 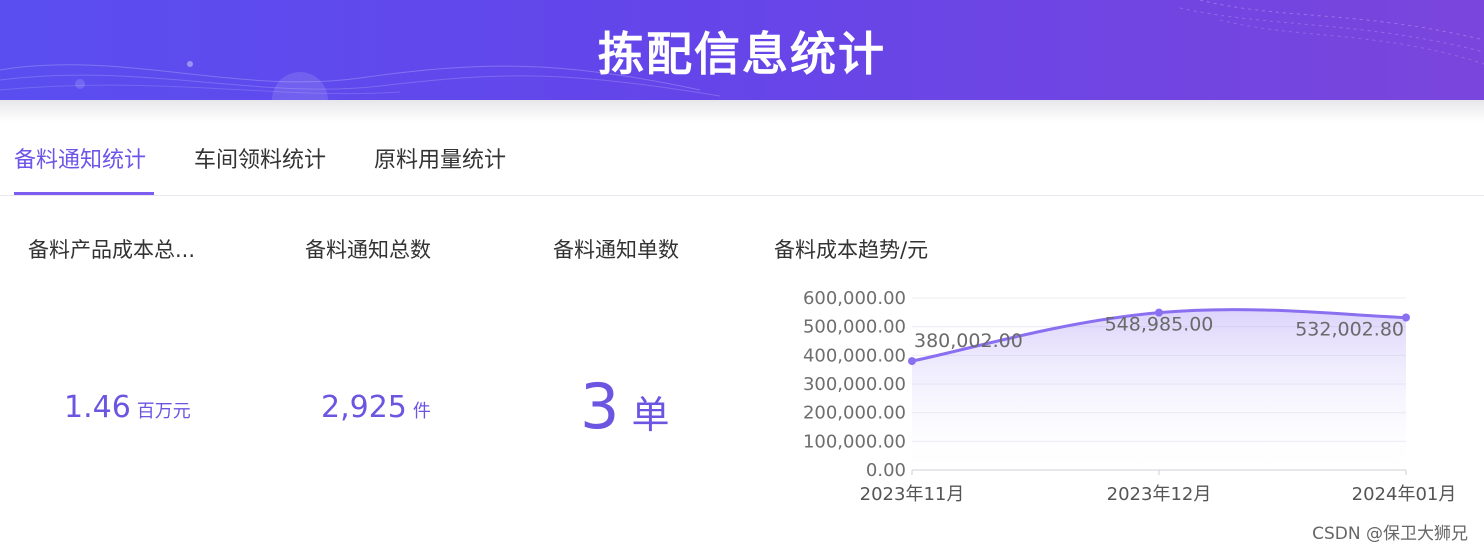 I want to click on data-label: 548,985.00, so click(x=1159, y=325).